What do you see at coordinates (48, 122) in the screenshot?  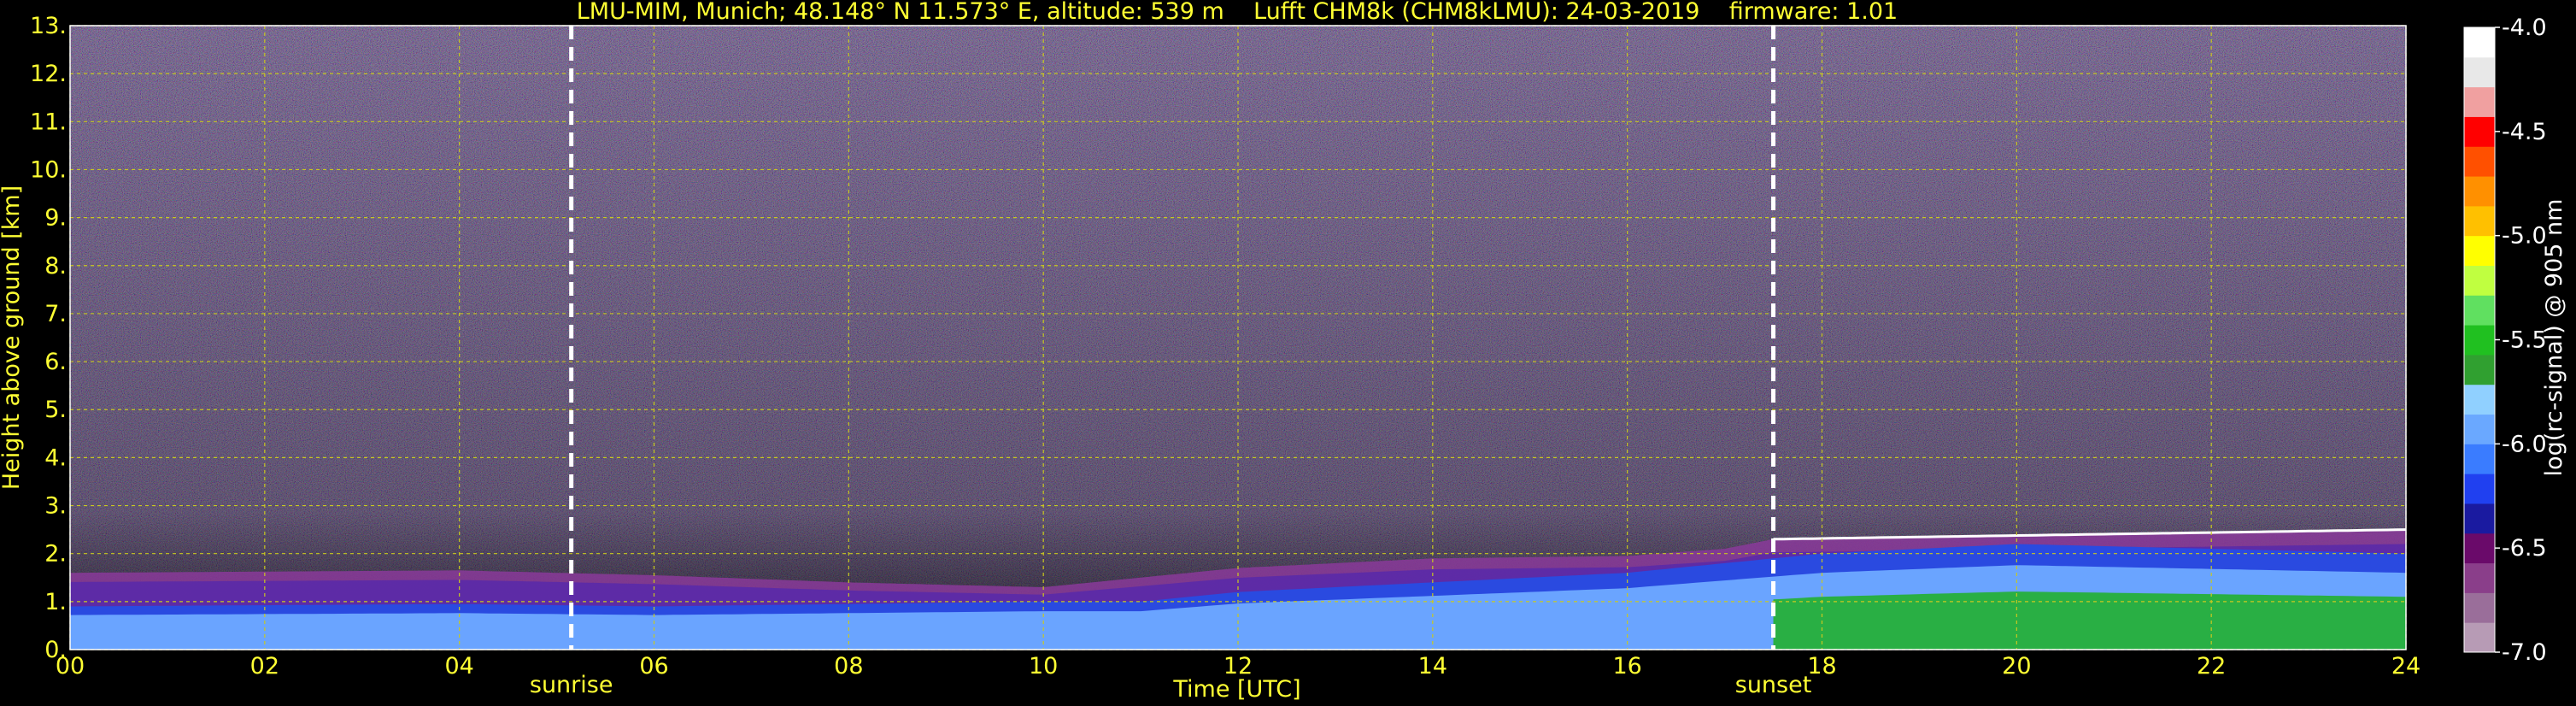 I see `y-tick-label: 11.` at bounding box center [48, 122].